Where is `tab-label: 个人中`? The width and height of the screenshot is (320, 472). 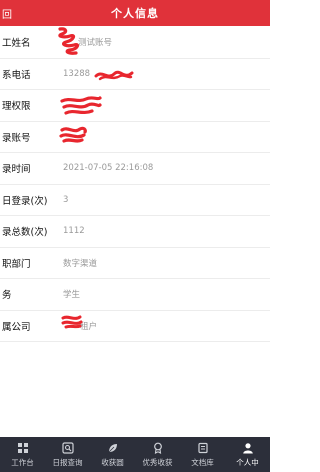 tab-label: 个人中 is located at coordinates (247, 462).